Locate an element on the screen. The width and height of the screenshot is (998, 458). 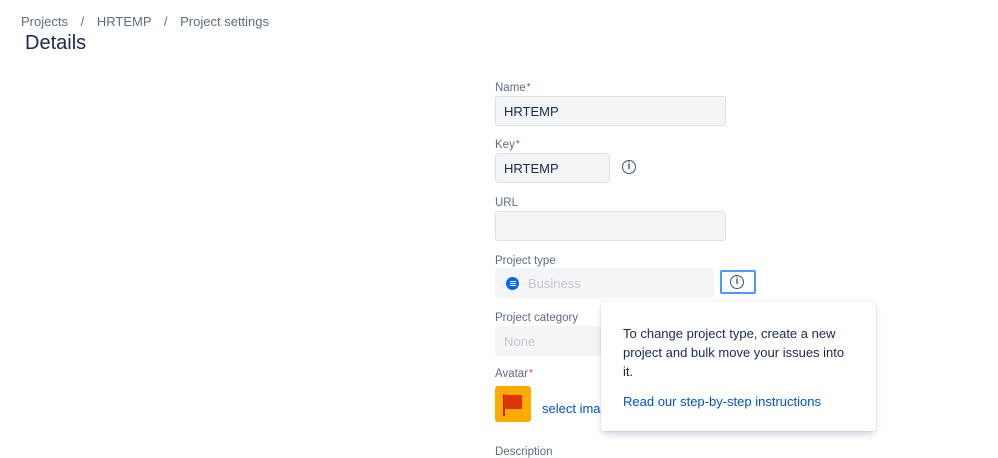
key-input-value: HRTEMP is located at coordinates (531, 168).